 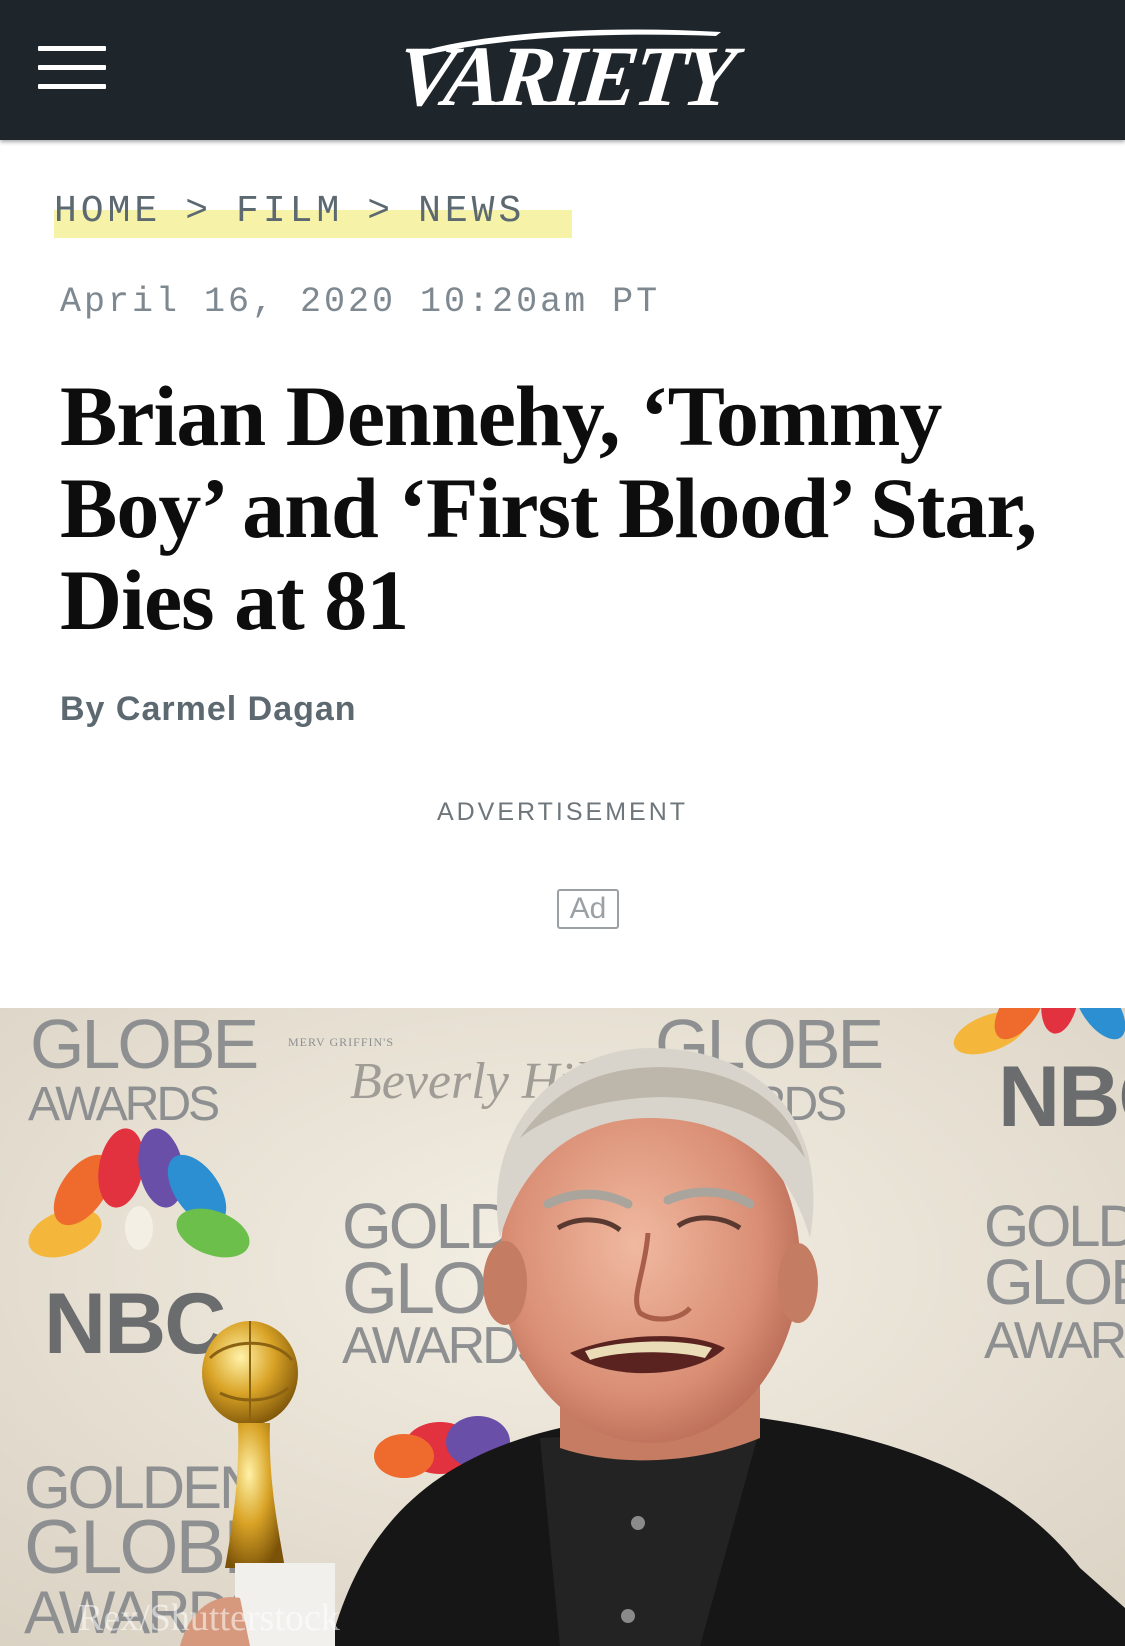 I want to click on variety-logo: VARIETY, so click(x=565, y=73).